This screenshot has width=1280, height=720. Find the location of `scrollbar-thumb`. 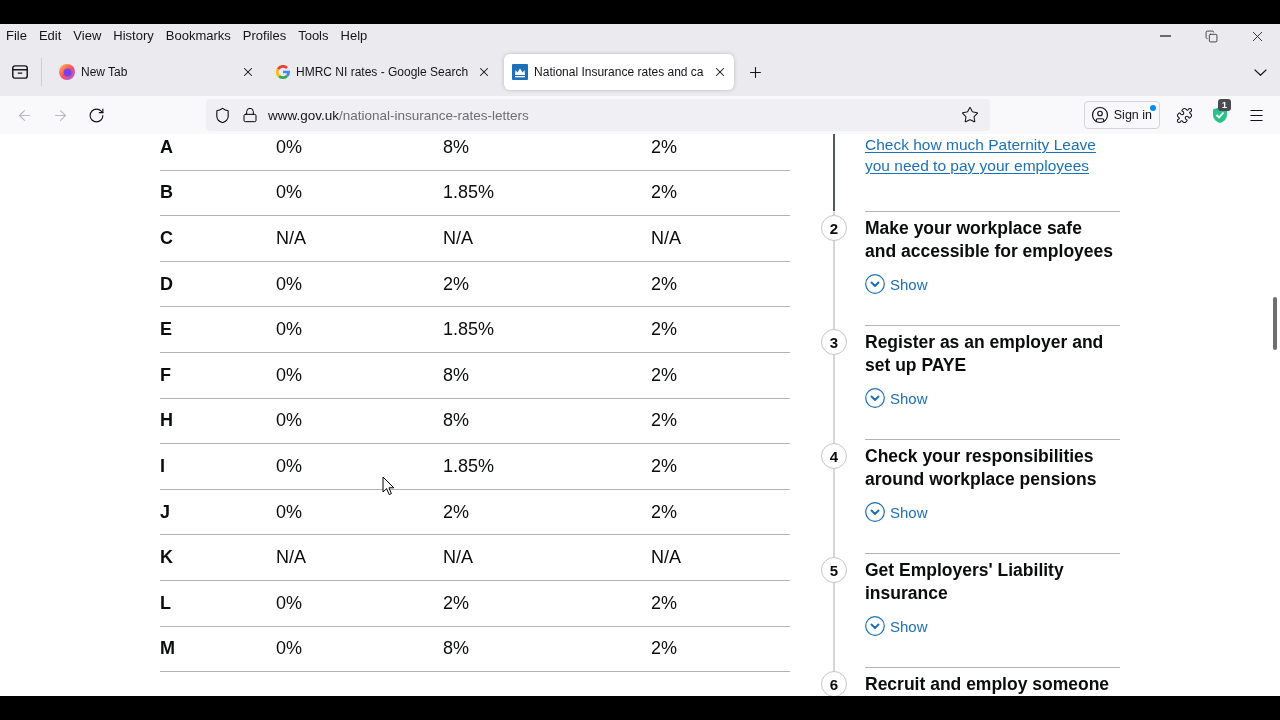

scrollbar-thumb is located at coordinates (1275, 323).